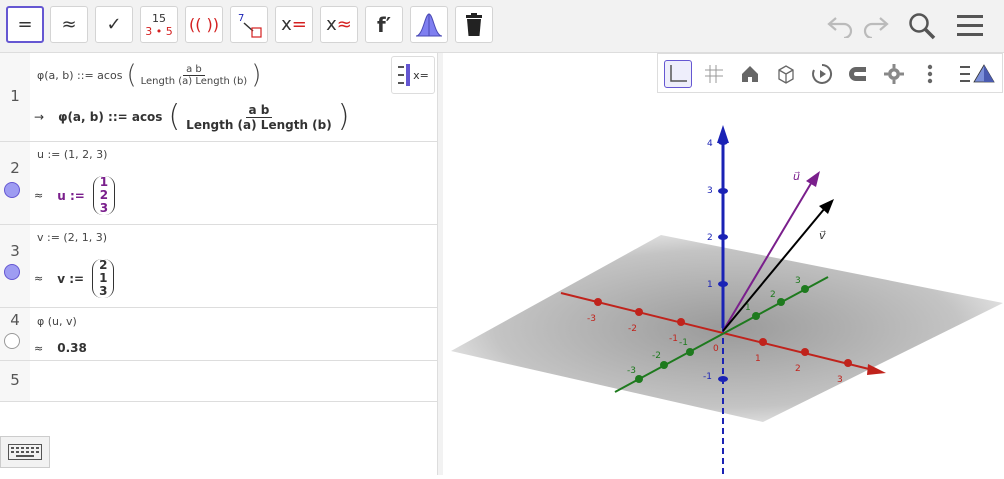  I want to click on solve-eq: =, so click(299, 24).